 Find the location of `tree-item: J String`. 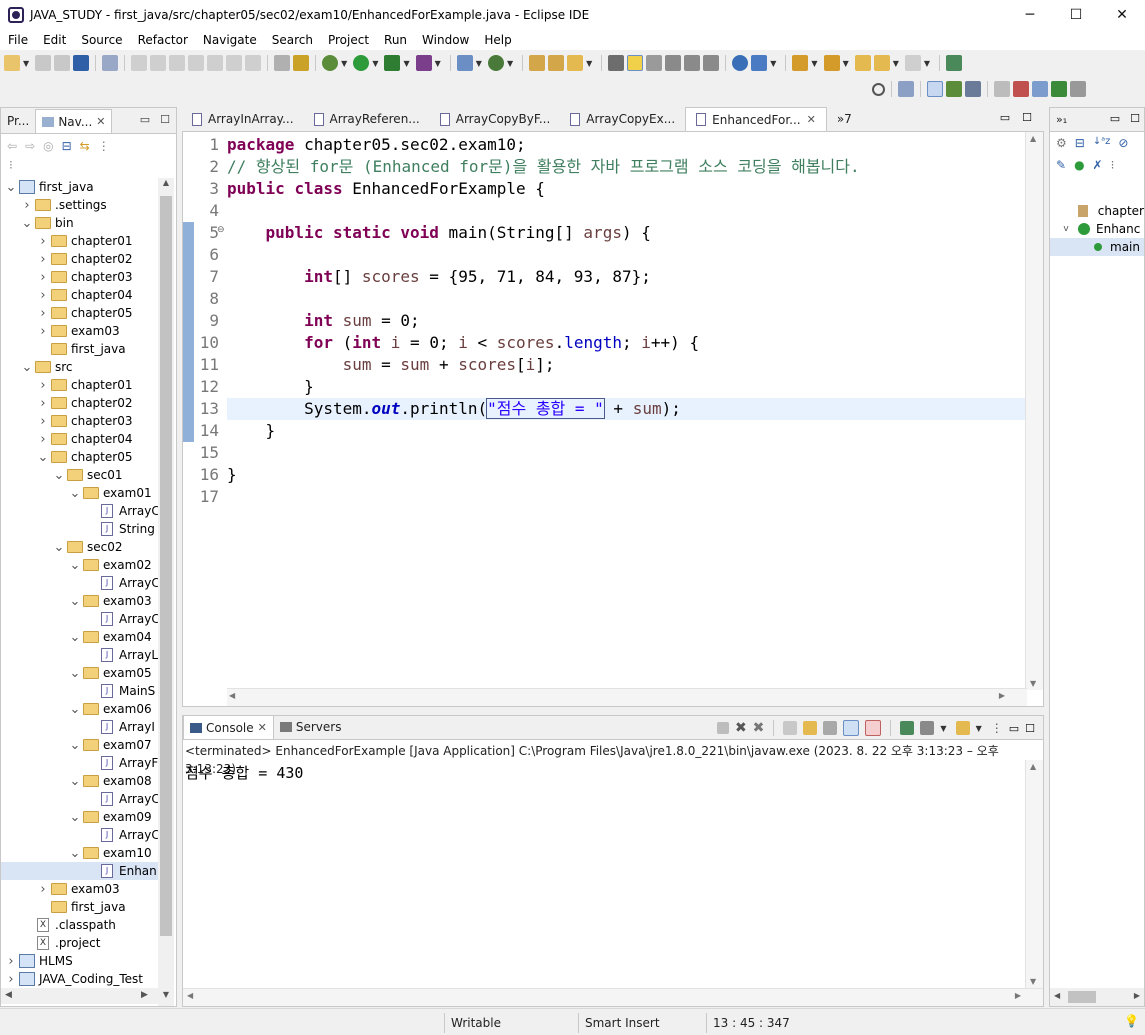

tree-item: J String is located at coordinates (87, 529).